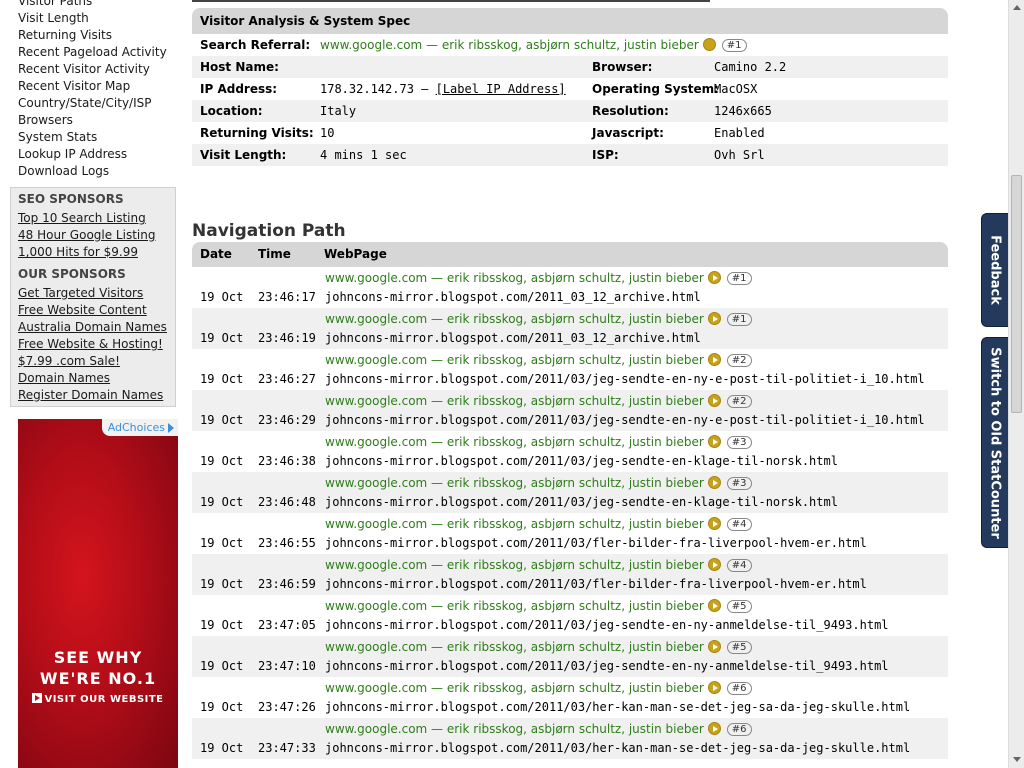 Image resolution: width=1024 pixels, height=768 pixels. Describe the element at coordinates (243, 155) in the screenshot. I see `visit-length-label: Visit Length:` at that location.